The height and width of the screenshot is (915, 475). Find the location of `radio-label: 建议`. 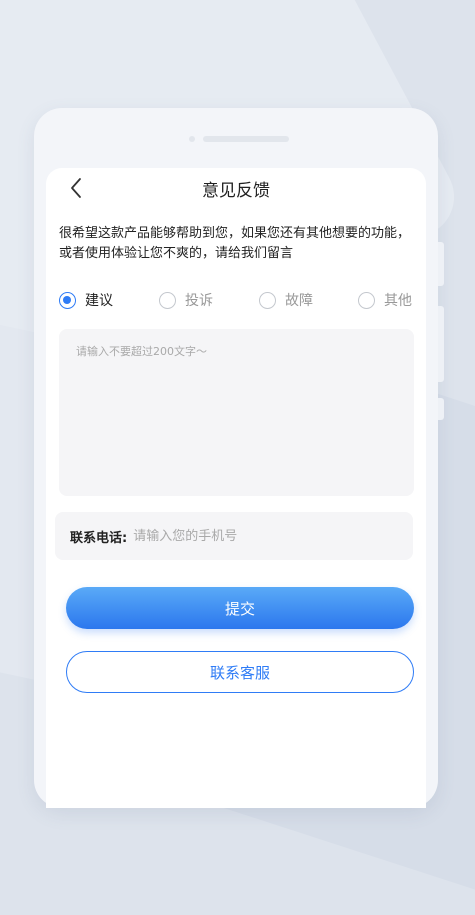

radio-label: 建议 is located at coordinates (99, 301).